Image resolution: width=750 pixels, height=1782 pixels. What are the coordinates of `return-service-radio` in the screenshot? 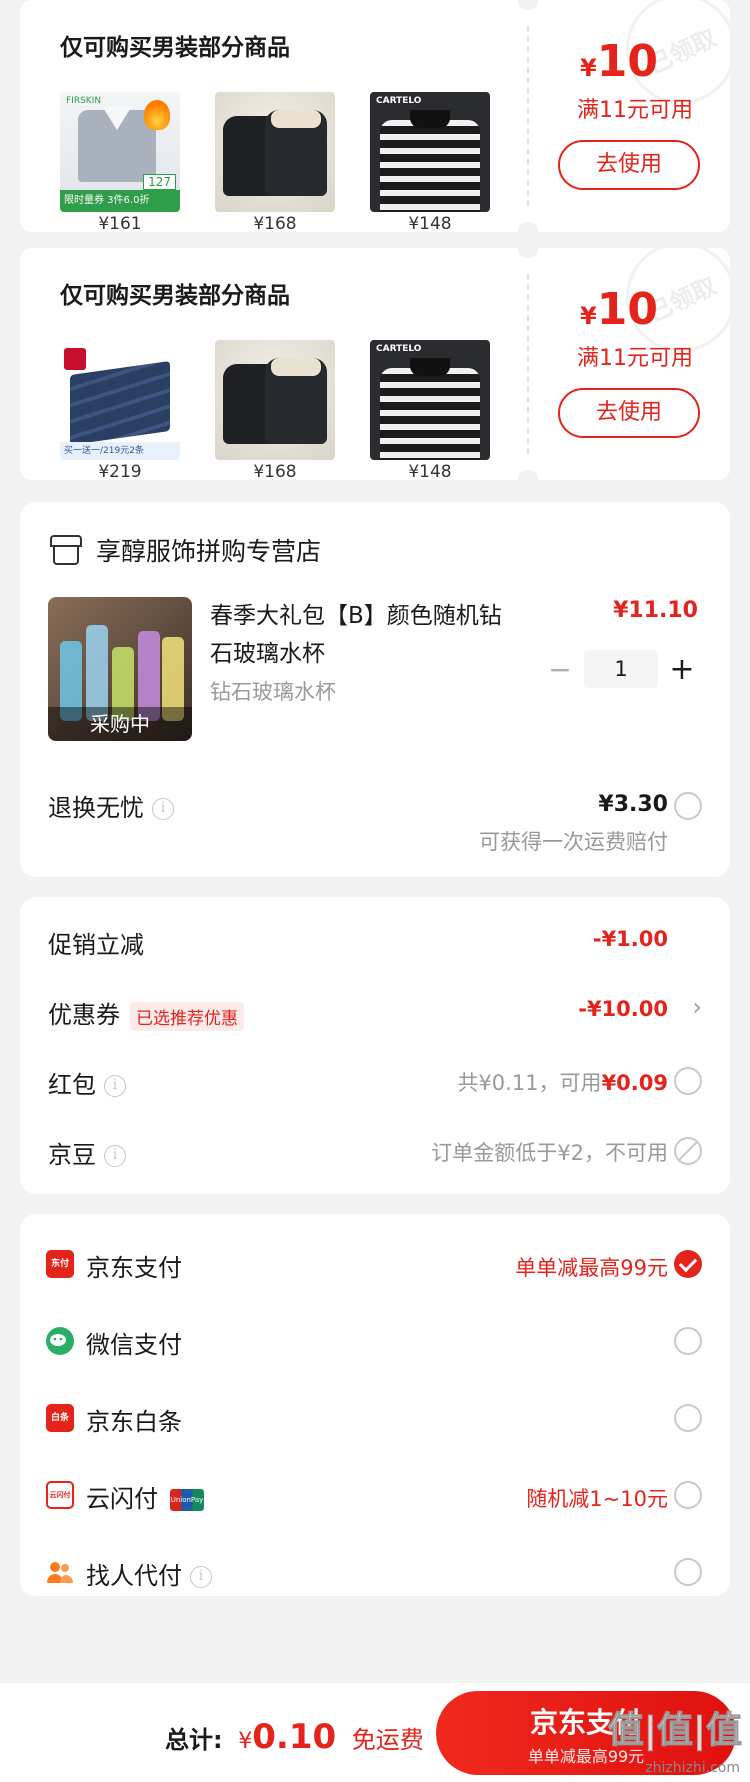 It's located at (688, 806).